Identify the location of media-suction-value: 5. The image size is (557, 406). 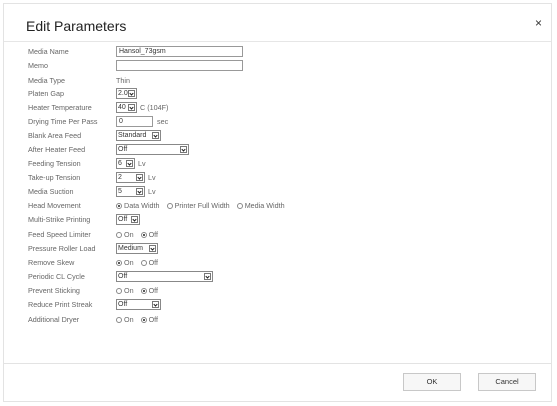
(120, 191).